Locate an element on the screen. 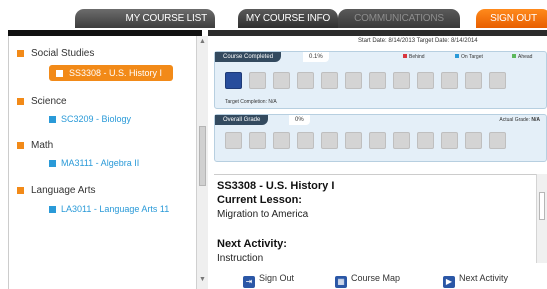  grade-cells is located at coordinates (365, 140).